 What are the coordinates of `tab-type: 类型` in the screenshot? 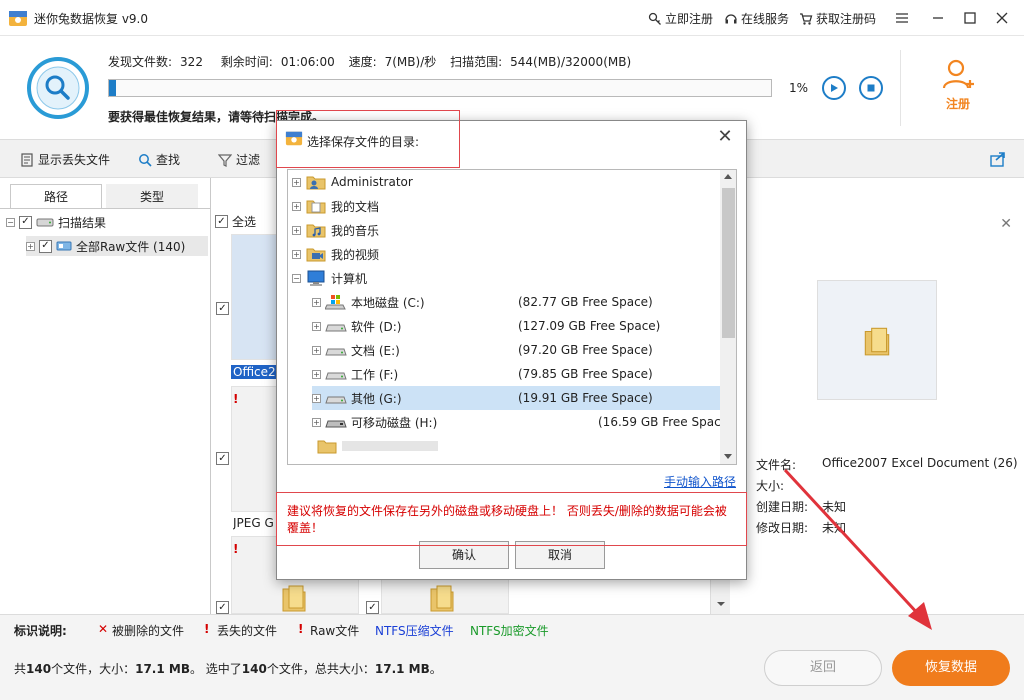 It's located at (152, 196).